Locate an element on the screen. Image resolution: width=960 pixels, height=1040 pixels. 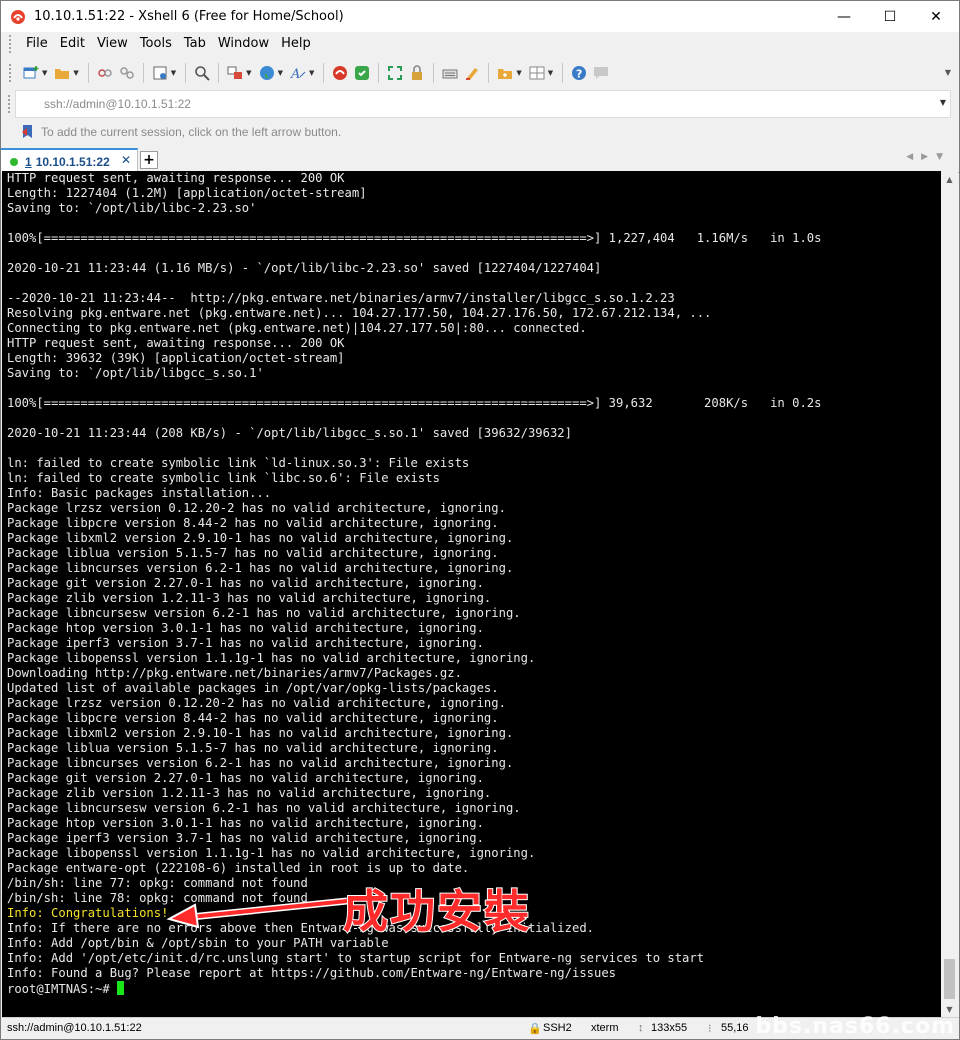
svg-text: A is located at coordinates (295, 74).